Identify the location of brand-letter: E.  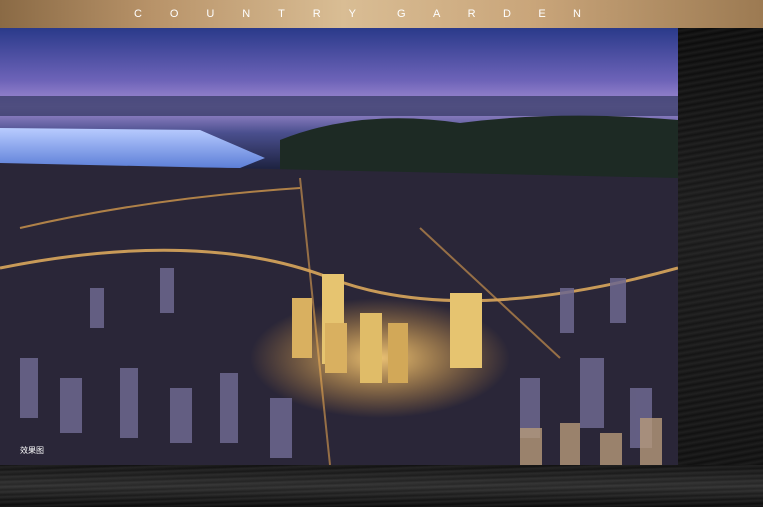
(542, 14).